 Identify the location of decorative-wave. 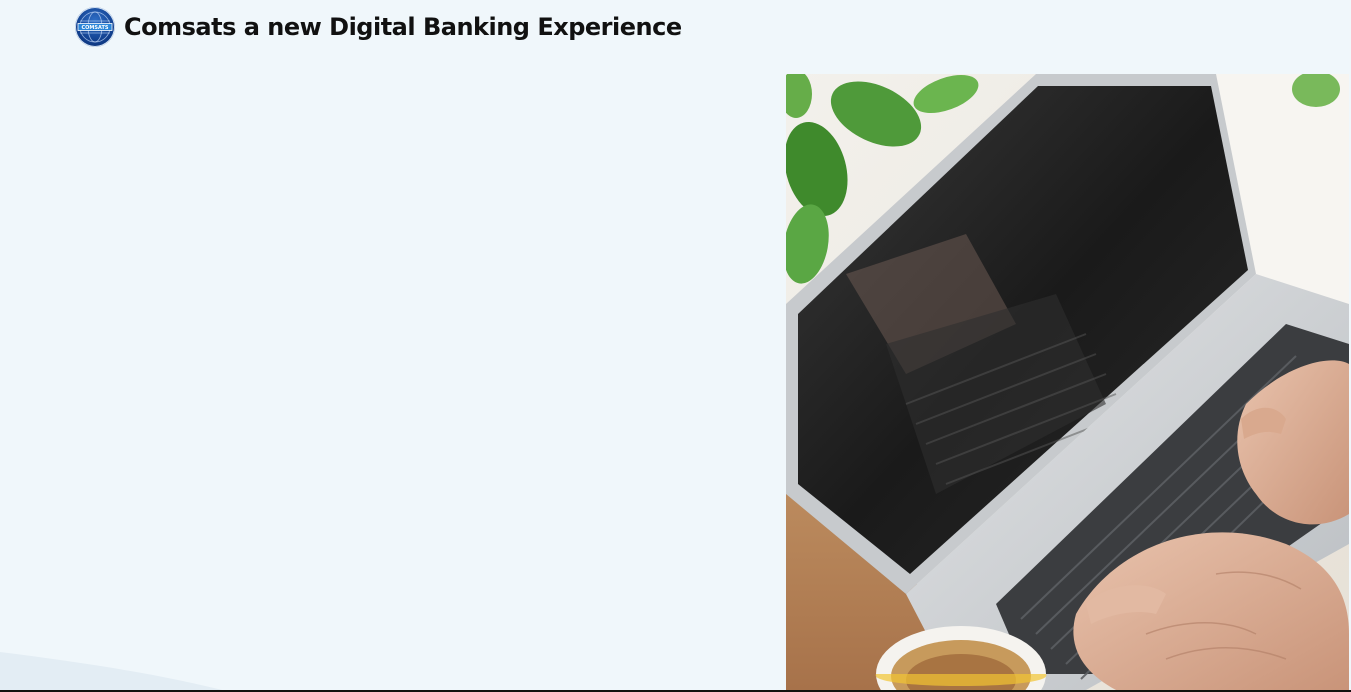
(115, 672).